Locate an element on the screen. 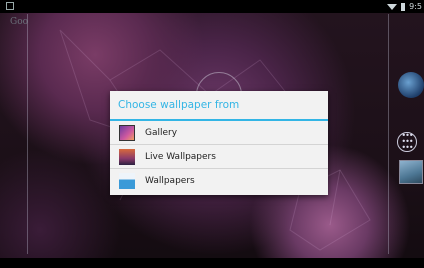 Image resolution: width=424 pixels, height=268 pixels. dialog-title: Choose wallpaper from is located at coordinates (179, 105).